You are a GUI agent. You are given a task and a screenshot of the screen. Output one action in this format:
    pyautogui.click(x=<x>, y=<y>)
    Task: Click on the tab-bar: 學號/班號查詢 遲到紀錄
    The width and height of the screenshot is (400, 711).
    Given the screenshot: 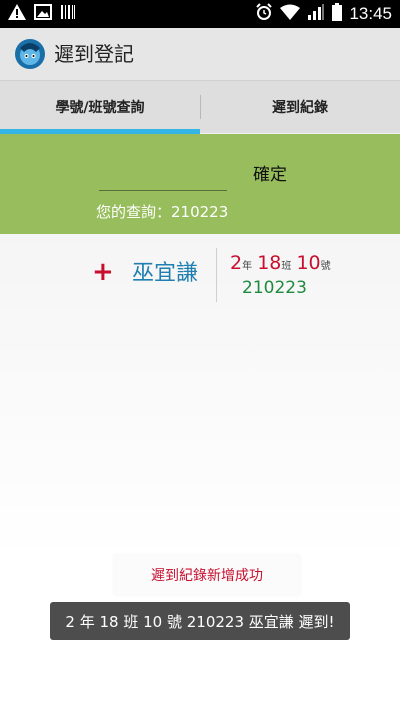 What is the action you would take?
    pyautogui.click(x=200, y=107)
    